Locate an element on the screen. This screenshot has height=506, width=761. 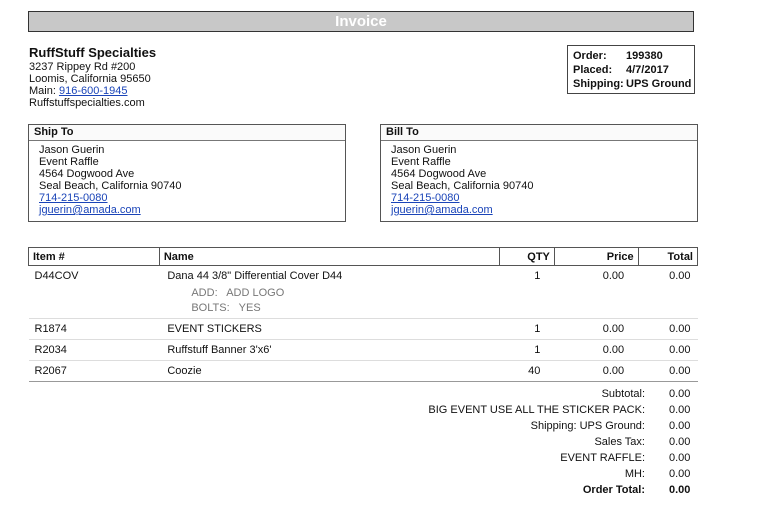
item-option: BOLTS: YES is located at coordinates (331, 308).